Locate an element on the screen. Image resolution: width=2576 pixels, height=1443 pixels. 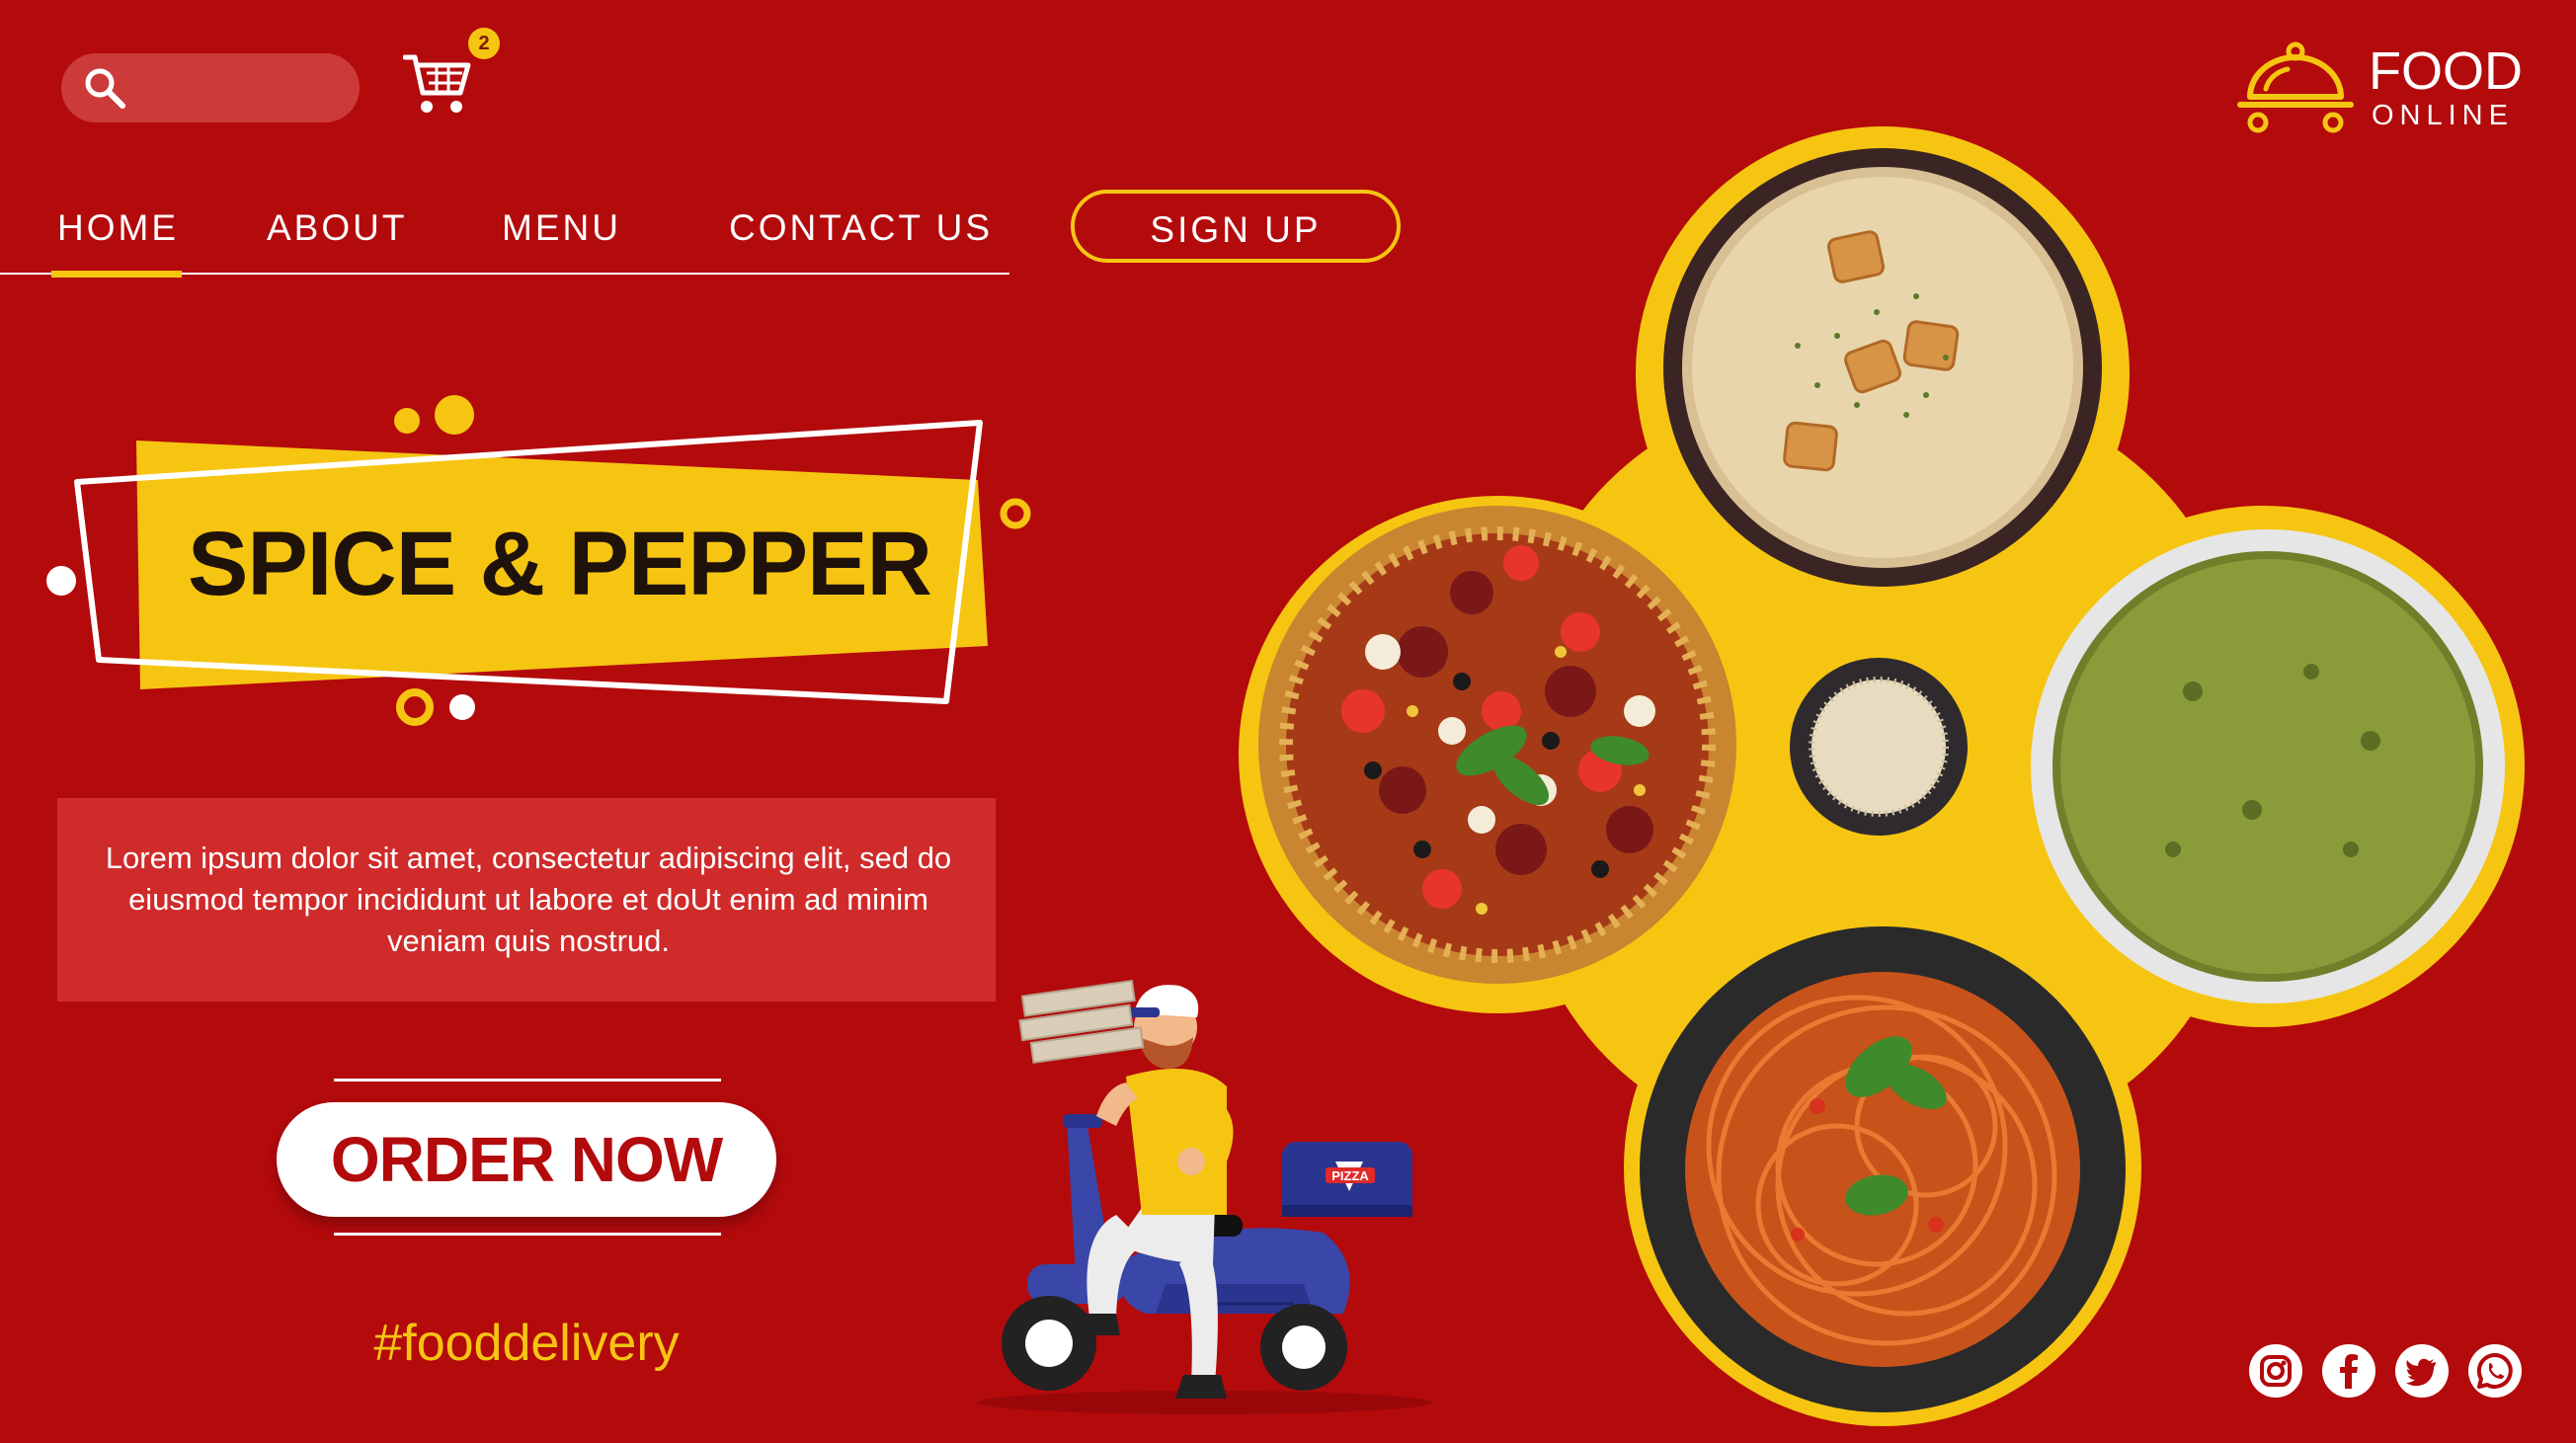
hashtag-text: #fooddelivery is located at coordinates (526, 1343).